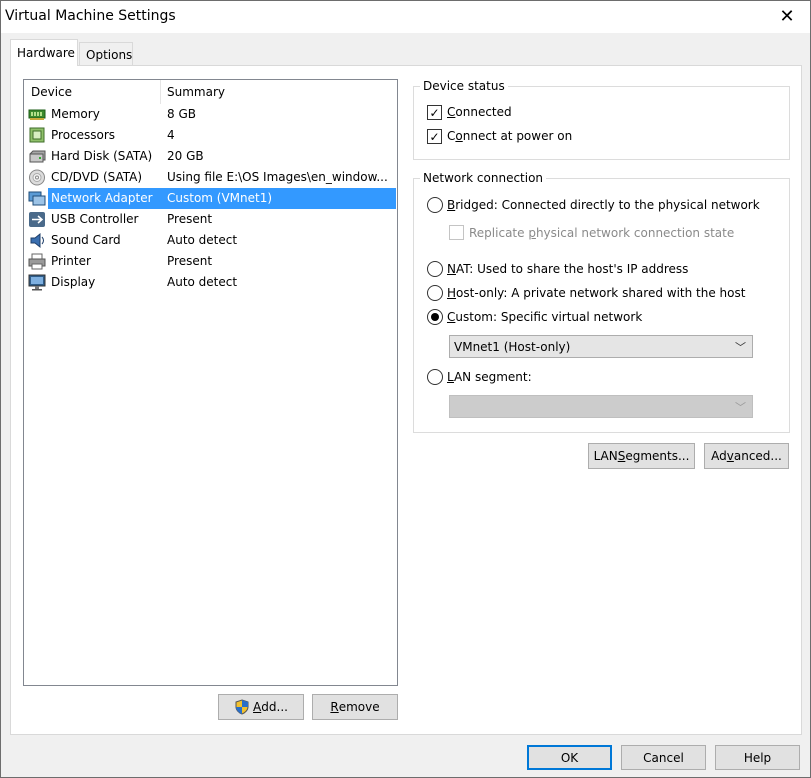  What do you see at coordinates (621, 456) in the screenshot?
I see `lan-segments-mnemonic: S` at bounding box center [621, 456].